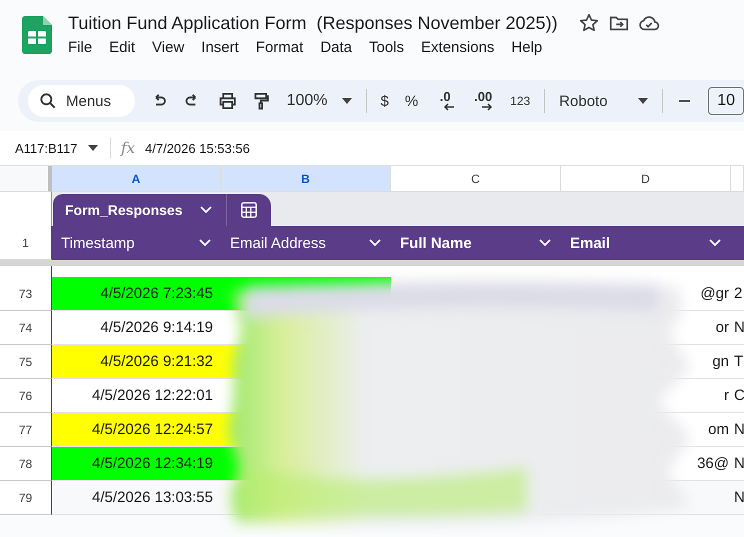 The width and height of the screenshot is (744, 537). What do you see at coordinates (738, 293) in the screenshot?
I see `table-cell: 2` at bounding box center [738, 293].